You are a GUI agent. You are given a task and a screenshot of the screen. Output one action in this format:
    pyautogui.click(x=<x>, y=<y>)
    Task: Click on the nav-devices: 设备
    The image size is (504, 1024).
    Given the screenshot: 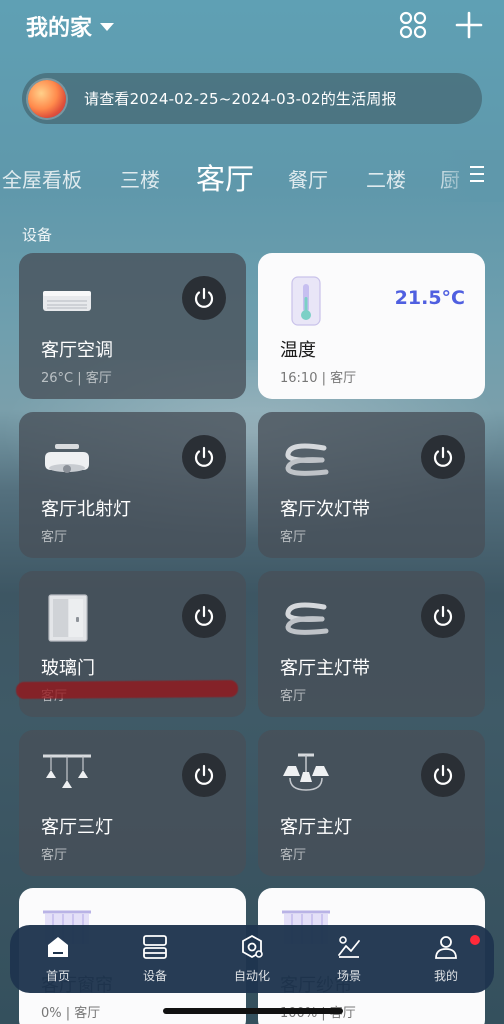 What is the action you would take?
    pyautogui.click(x=155, y=958)
    